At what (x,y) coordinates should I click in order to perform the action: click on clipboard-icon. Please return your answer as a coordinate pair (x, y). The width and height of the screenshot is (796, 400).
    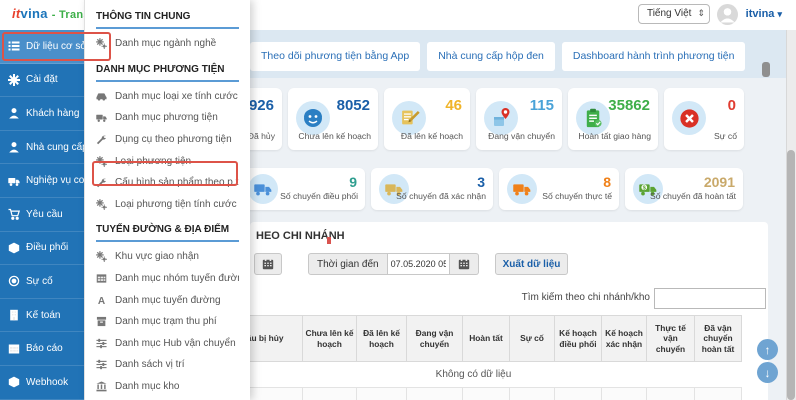
    Looking at the image, I should click on (593, 118).